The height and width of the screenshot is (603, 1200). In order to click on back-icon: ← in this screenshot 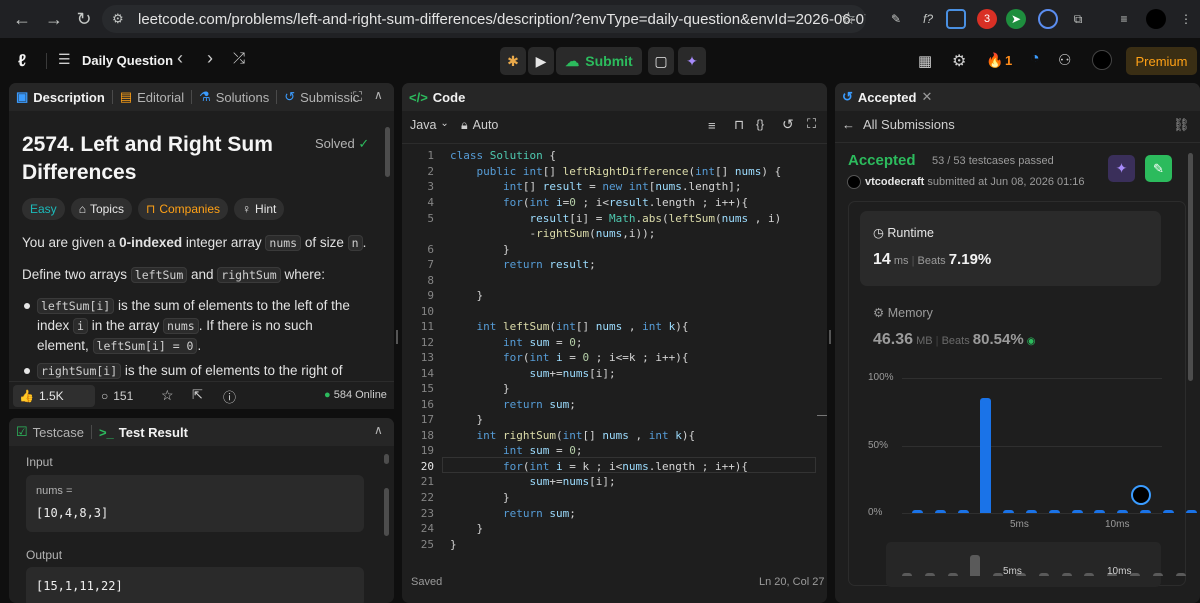, I will do `click(22, 19)`.